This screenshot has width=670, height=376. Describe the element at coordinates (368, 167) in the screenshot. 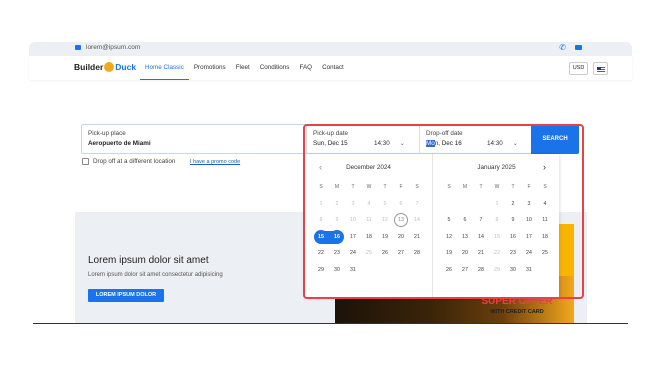

I see `month-title: December 2024` at that location.